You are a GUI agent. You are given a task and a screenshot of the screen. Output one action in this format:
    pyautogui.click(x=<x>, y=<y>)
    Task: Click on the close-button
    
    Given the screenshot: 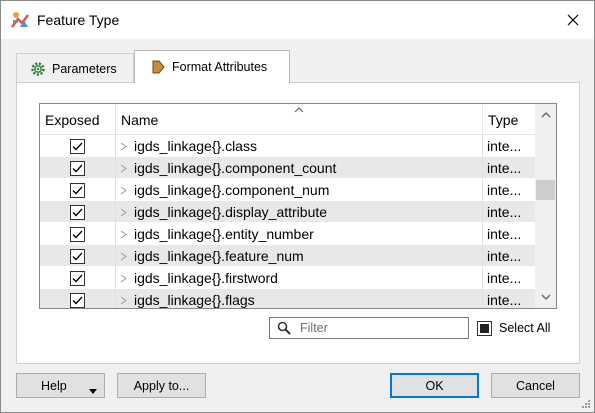 What is the action you would take?
    pyautogui.click(x=573, y=20)
    